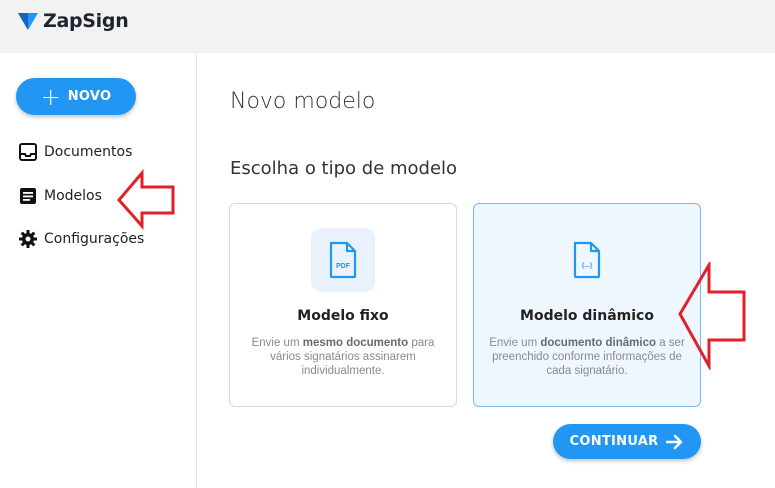 The image size is (775, 488). I want to click on continue-button: CONTINUAR, so click(627, 441).